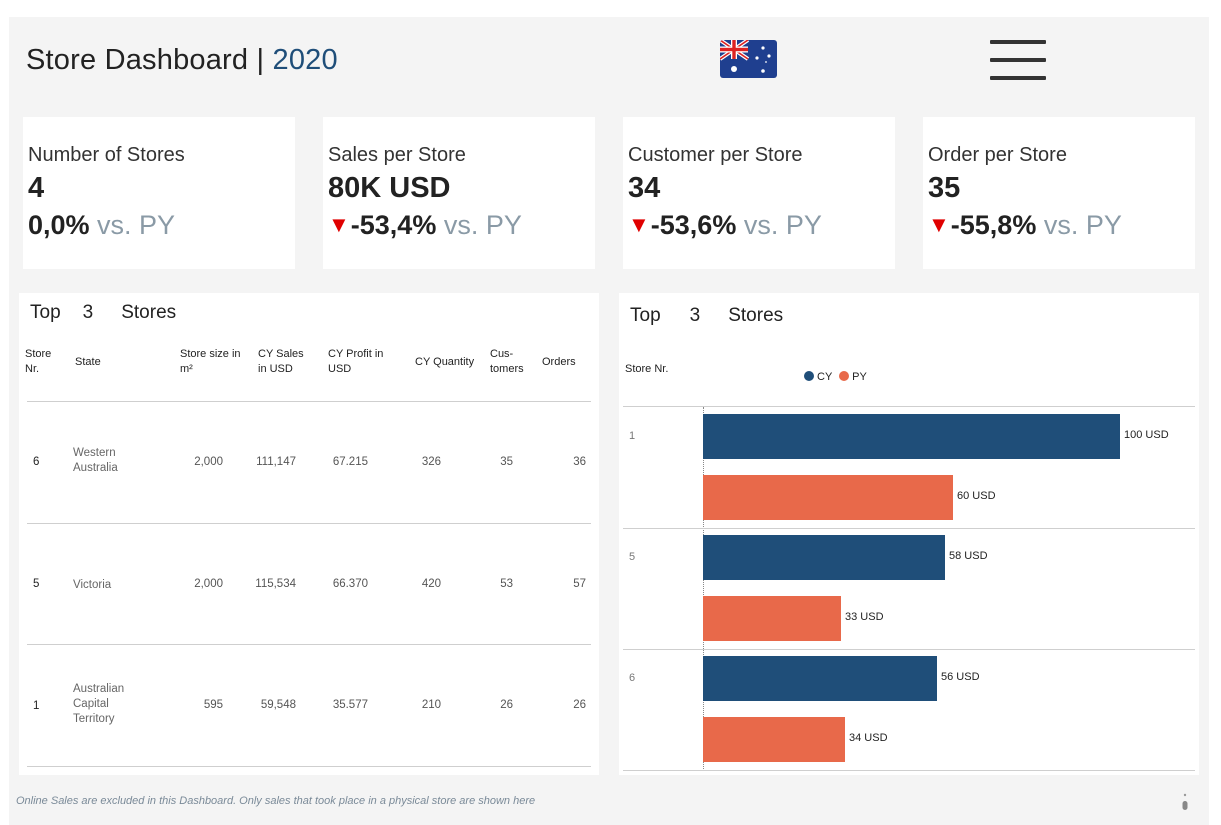  Describe the element at coordinates (1146, 435) in the screenshot. I see `bar-value-label: 100 USD` at that location.